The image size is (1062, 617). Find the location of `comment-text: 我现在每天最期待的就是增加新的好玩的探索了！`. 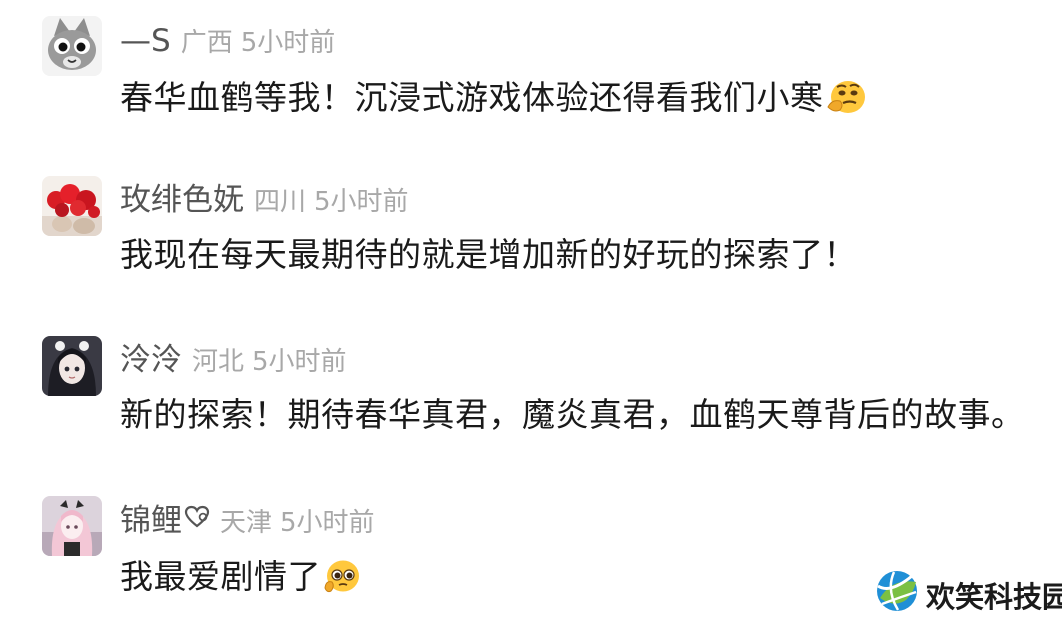

comment-text: 我现在每天最期待的就是增加新的好玩的探索了！ is located at coordinates (488, 254).